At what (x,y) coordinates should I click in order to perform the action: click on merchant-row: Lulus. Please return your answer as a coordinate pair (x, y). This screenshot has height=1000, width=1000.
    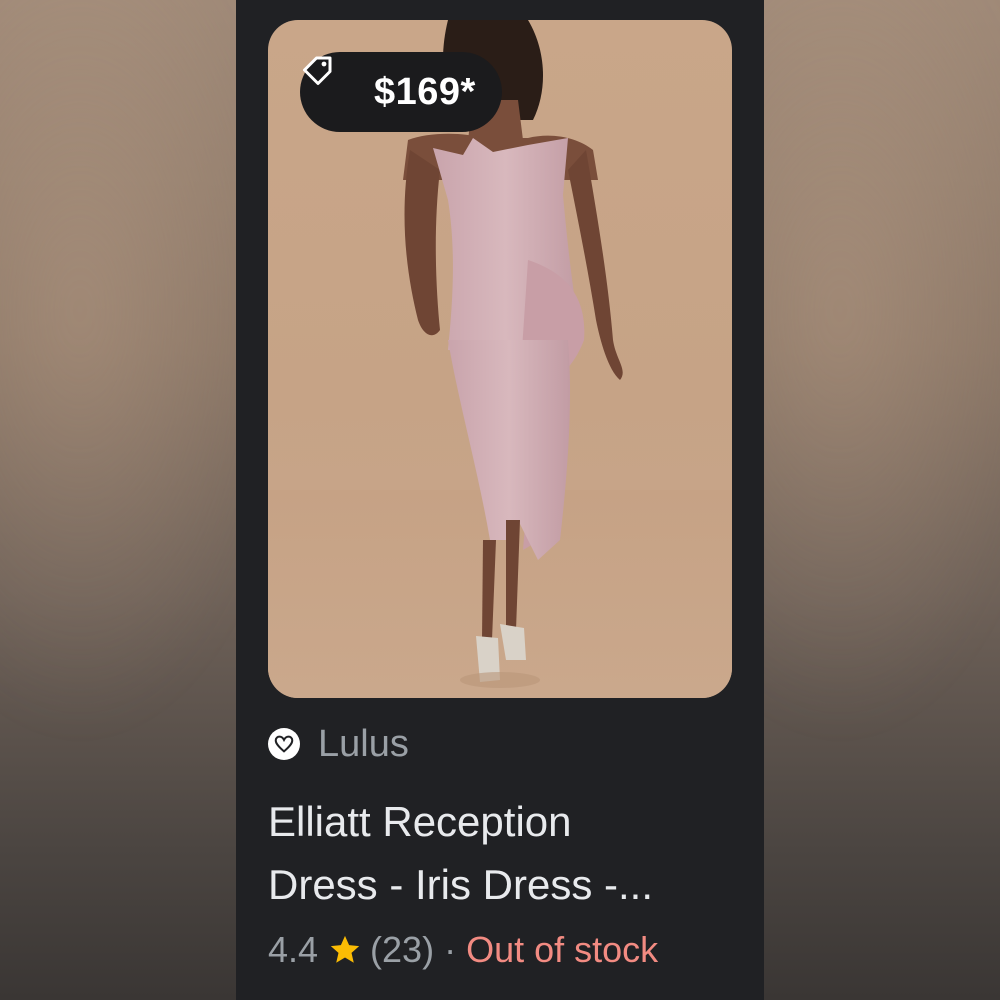
    Looking at the image, I should click on (338, 743).